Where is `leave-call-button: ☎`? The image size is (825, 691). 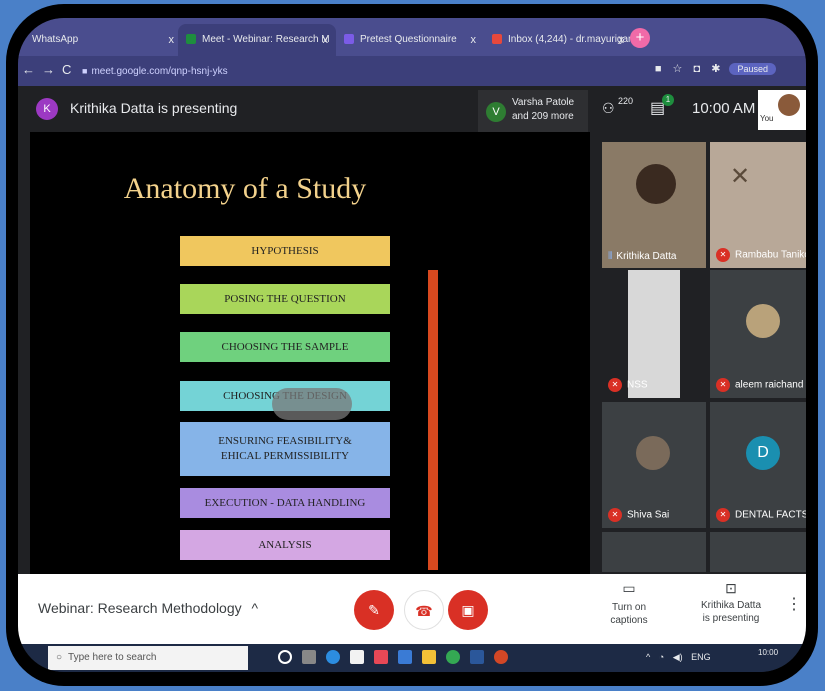
leave-call-button: ☎ is located at coordinates (424, 610).